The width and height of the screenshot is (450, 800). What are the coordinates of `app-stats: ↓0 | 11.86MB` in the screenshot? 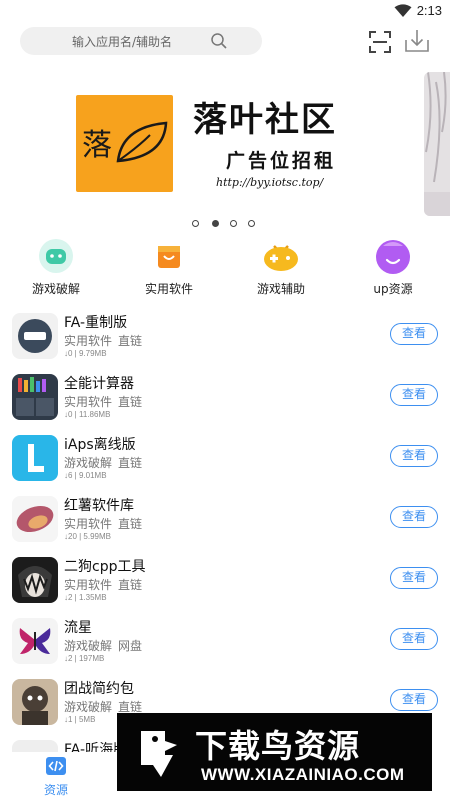 It's located at (87, 414).